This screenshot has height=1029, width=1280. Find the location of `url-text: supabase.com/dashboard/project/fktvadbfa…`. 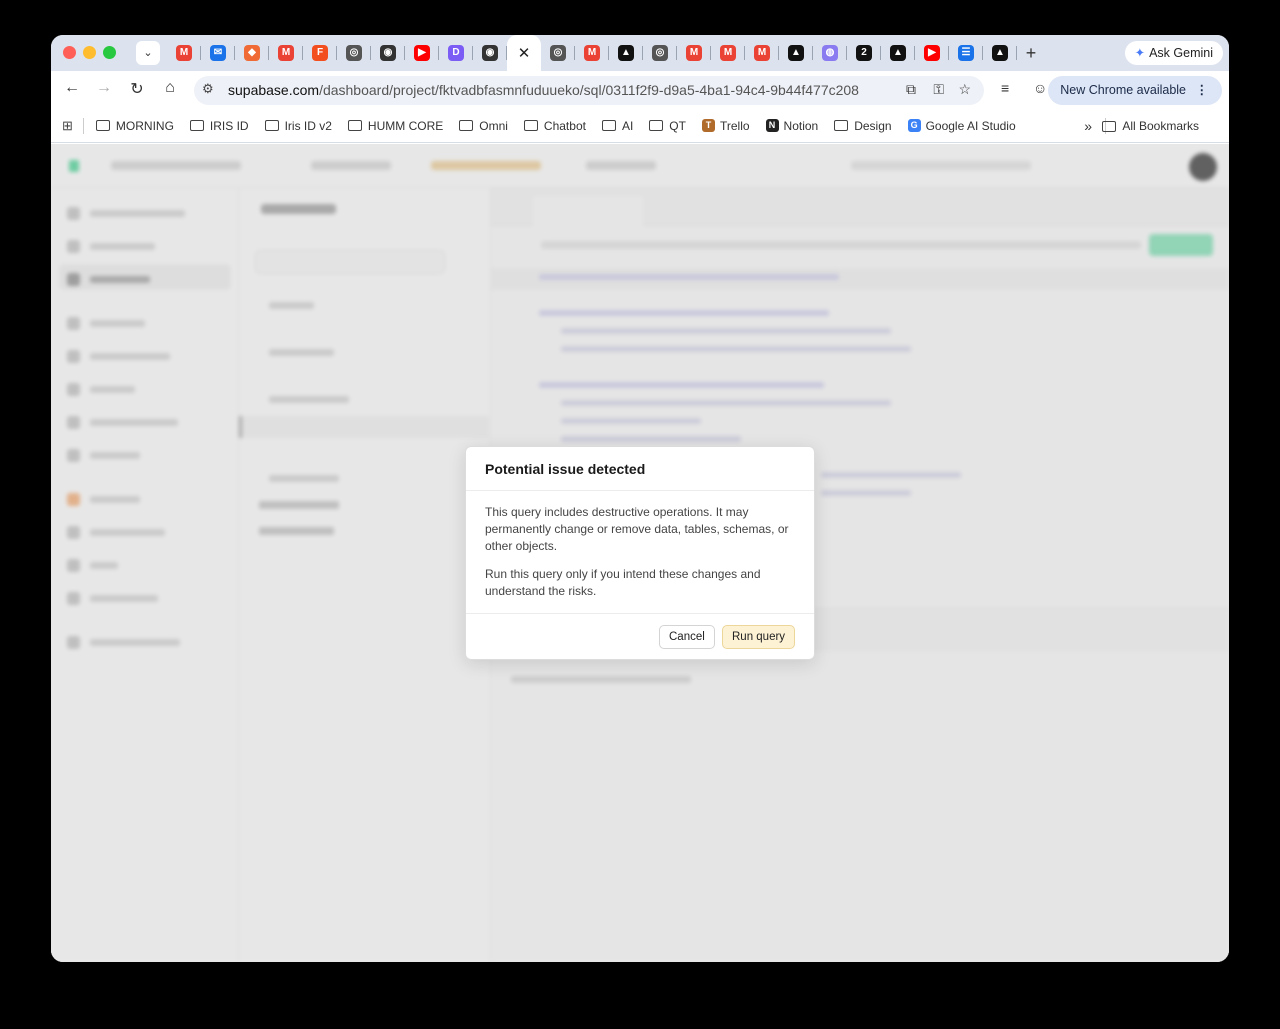

url-text: supabase.com/dashboard/project/fktvadbfa… is located at coordinates (543, 90).